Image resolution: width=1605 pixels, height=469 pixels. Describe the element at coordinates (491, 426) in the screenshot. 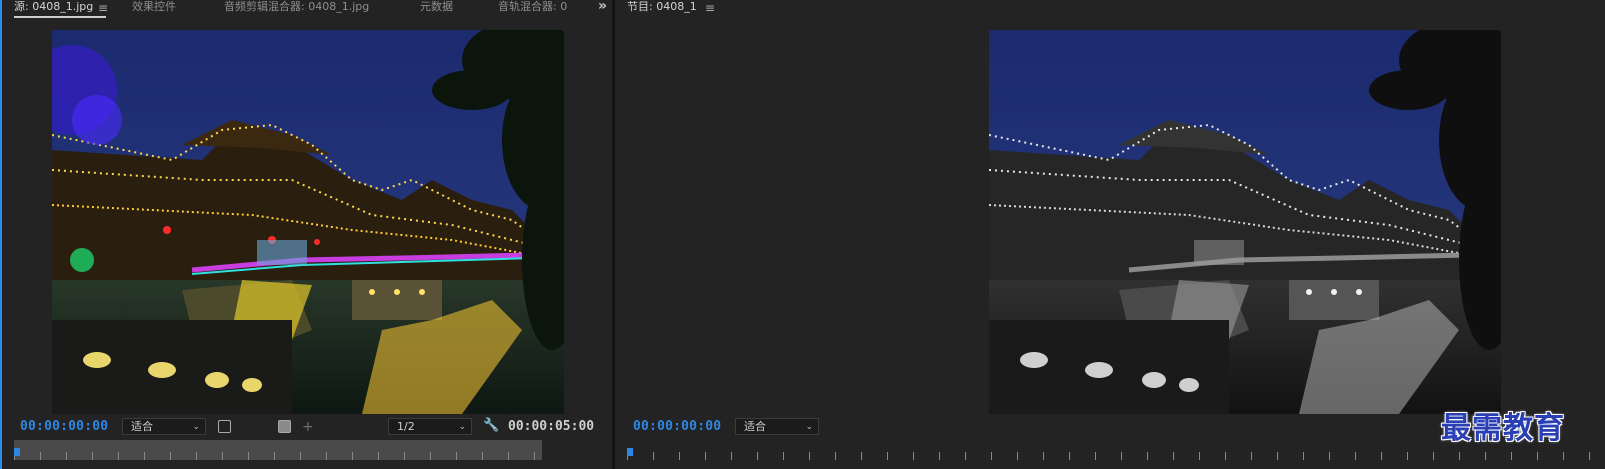

I see `wrench-icon: 🔧` at that location.